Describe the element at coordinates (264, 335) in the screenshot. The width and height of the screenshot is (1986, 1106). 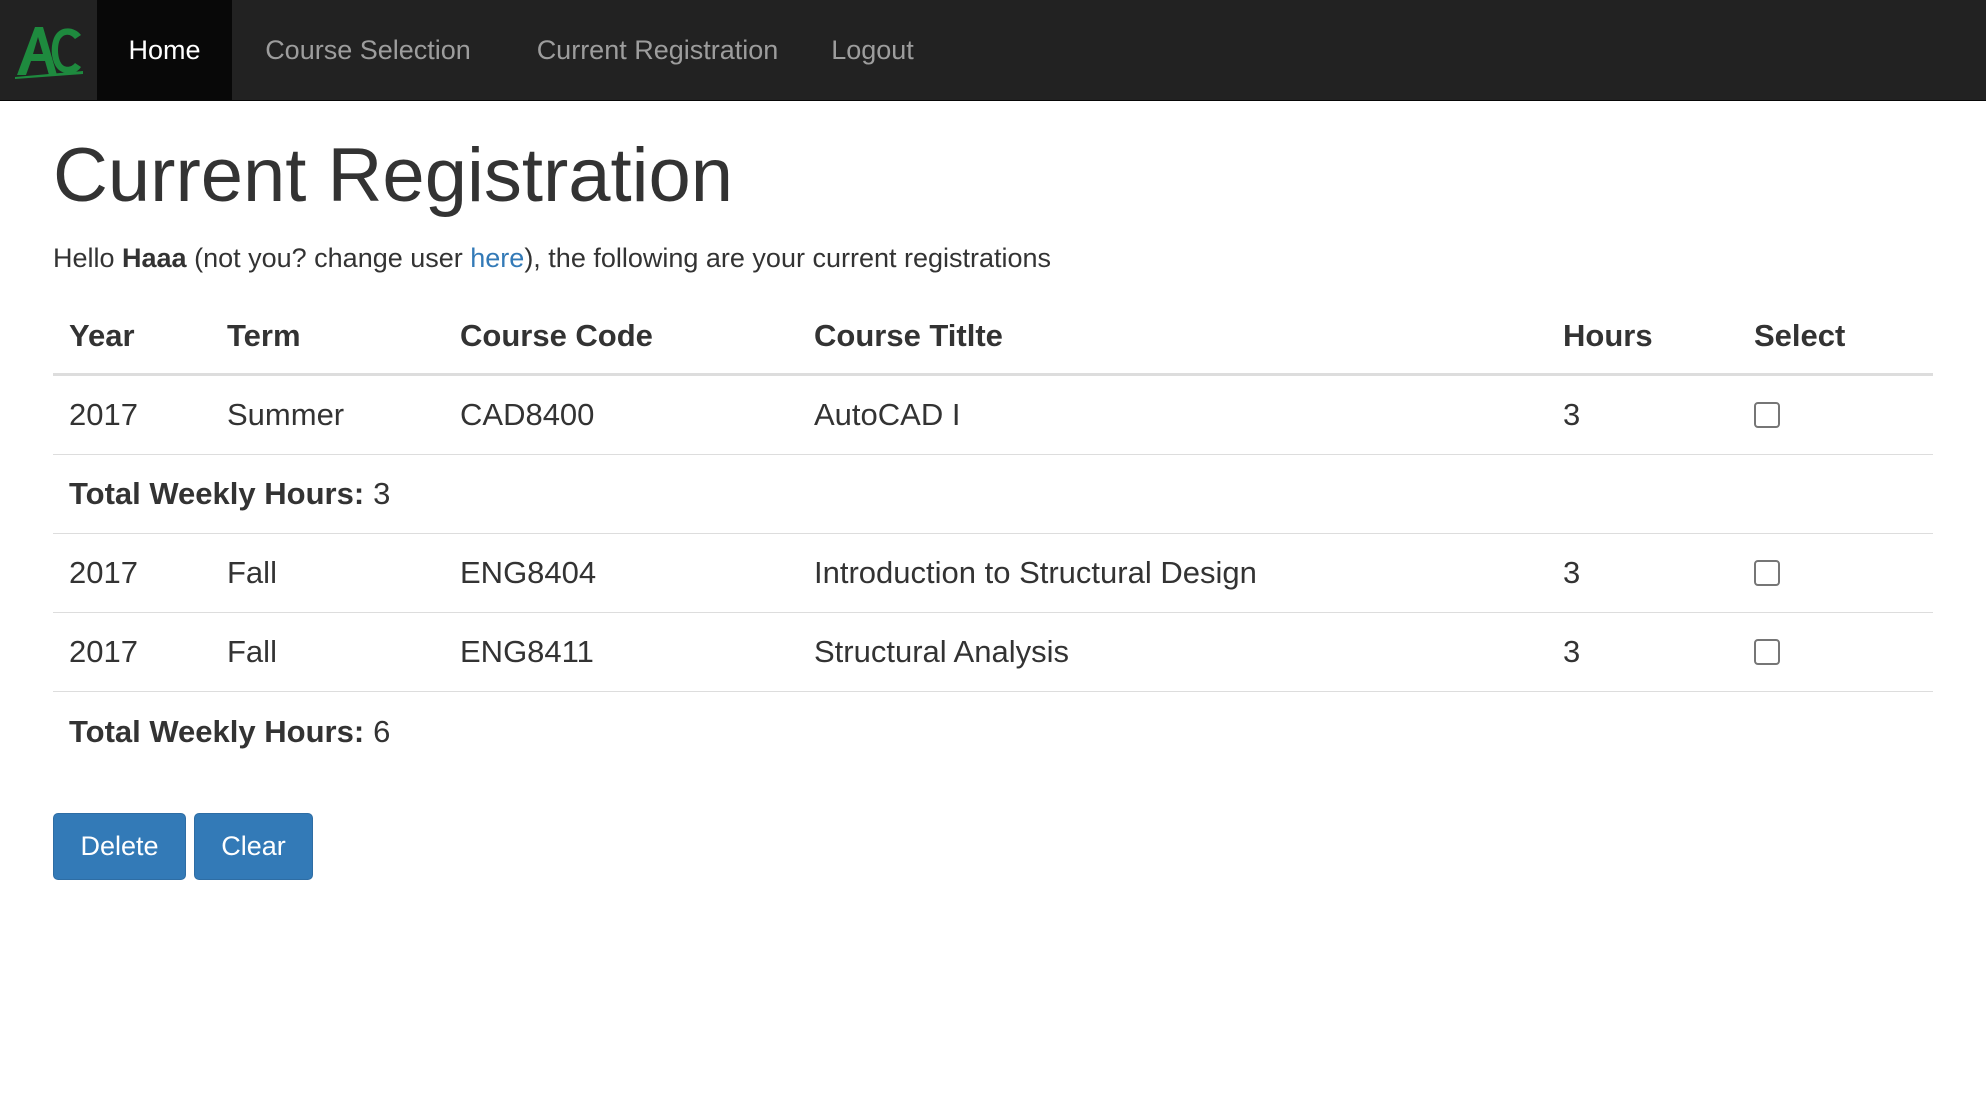
I see `header-term: Term` at that location.